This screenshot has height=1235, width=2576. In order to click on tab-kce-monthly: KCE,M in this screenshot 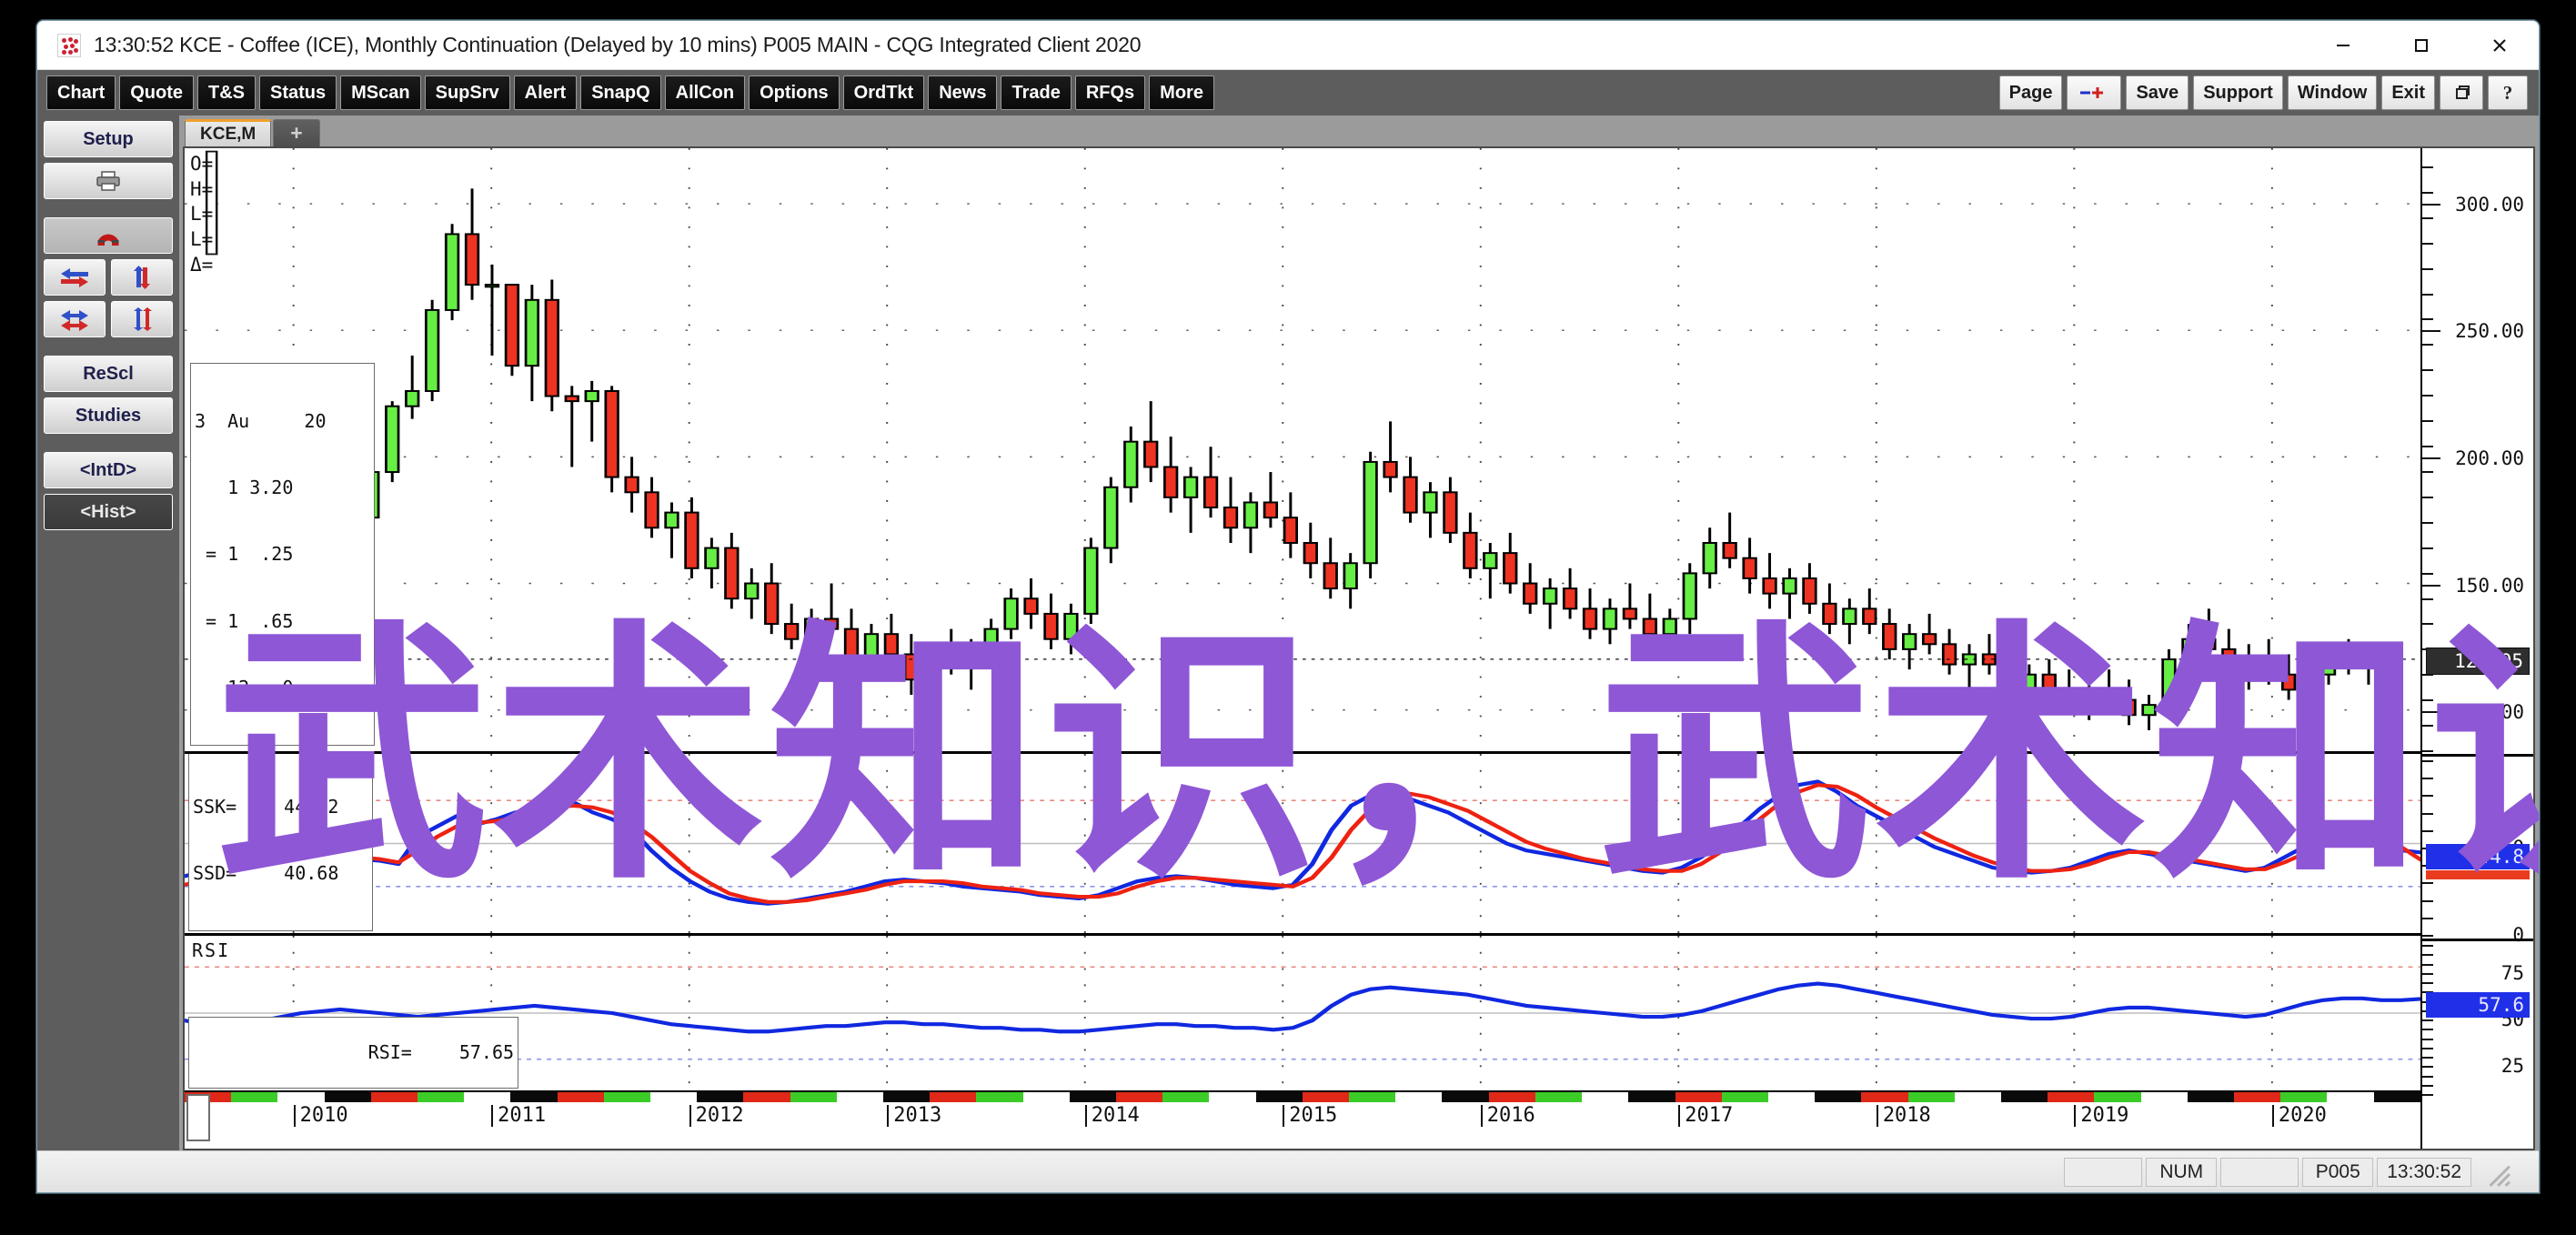, I will do `click(228, 132)`.